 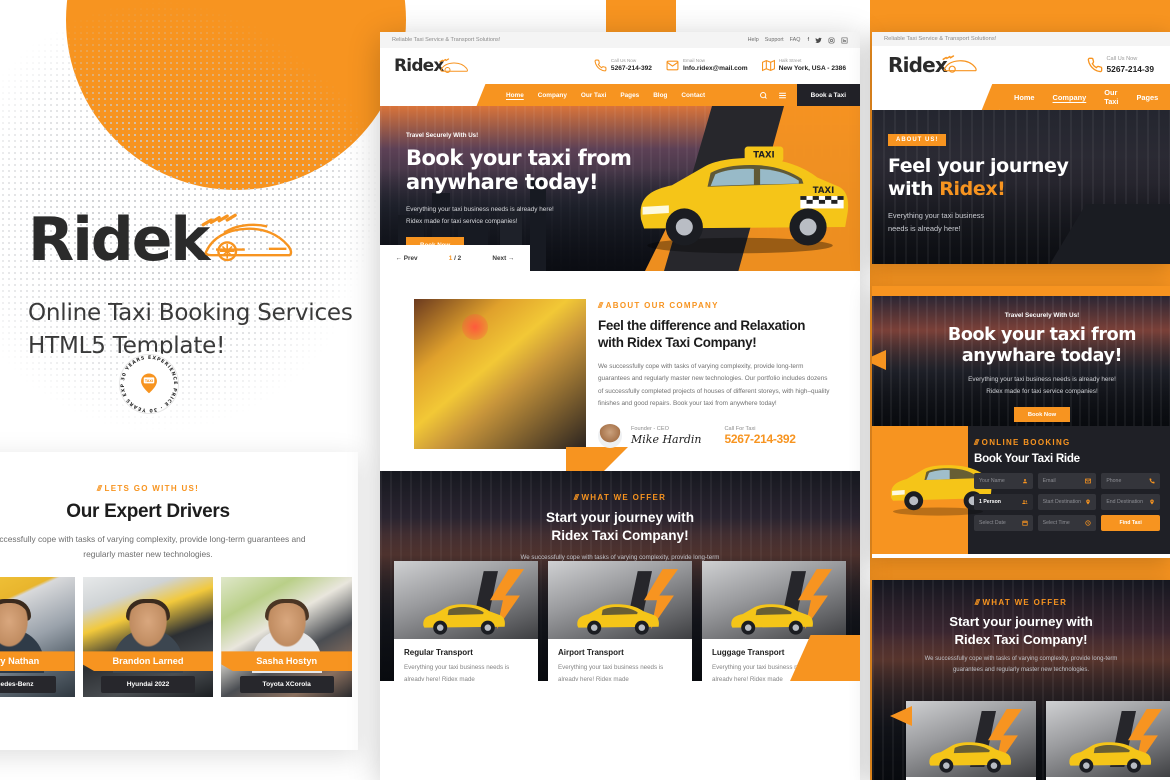 What do you see at coordinates (552, 95) in the screenshot?
I see `nav-item-company: Company` at bounding box center [552, 95].